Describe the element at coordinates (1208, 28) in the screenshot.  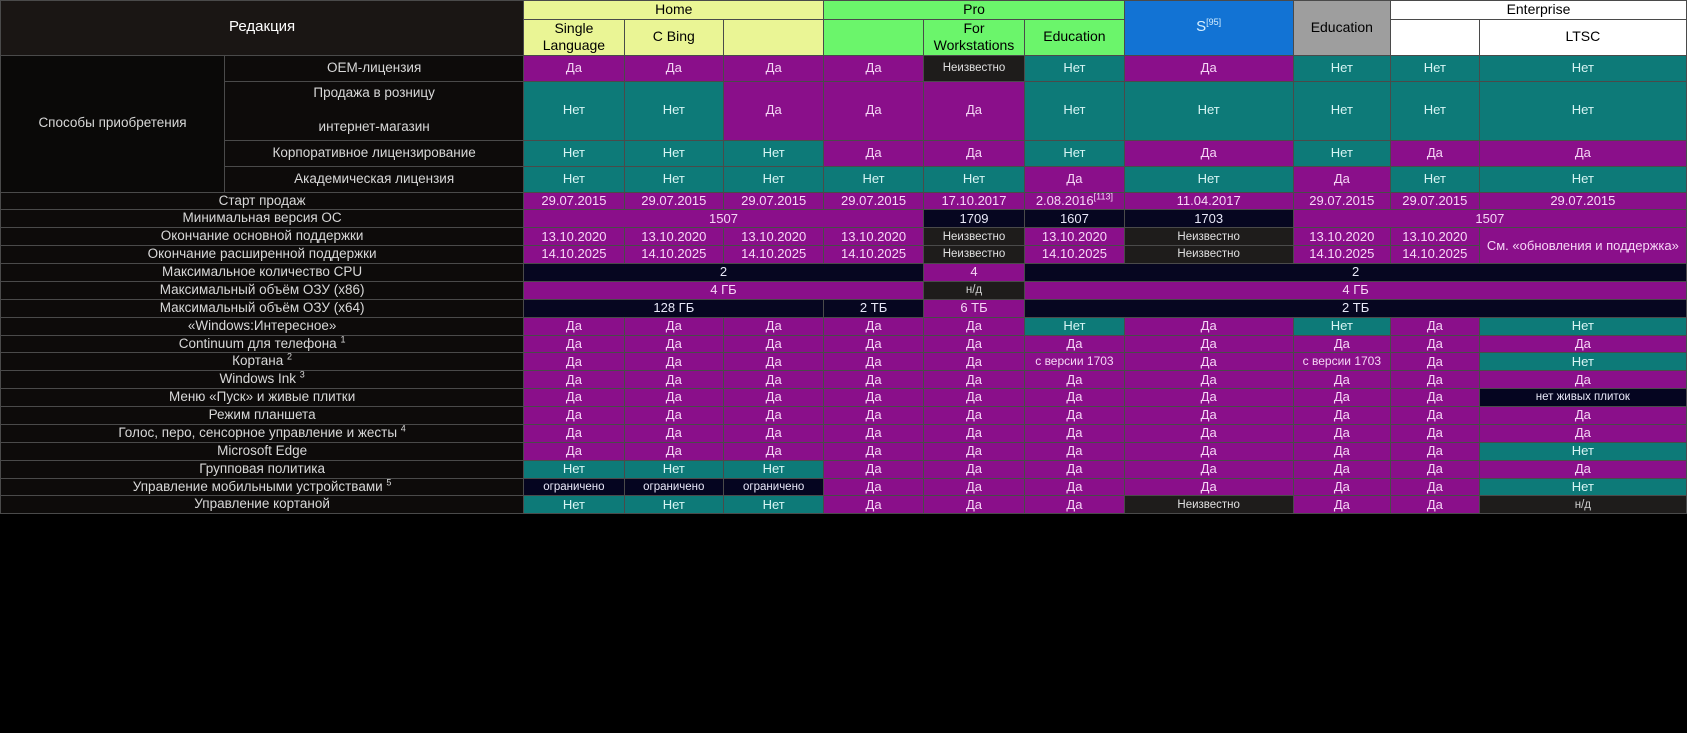
I see `column-group-s: S[95]` at that location.